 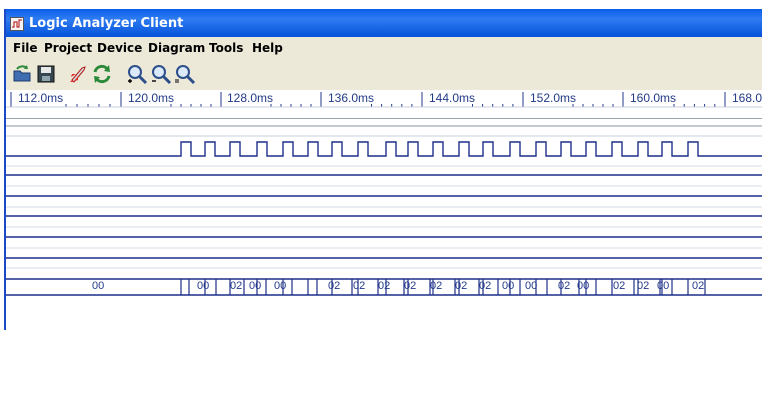 I want to click on ruler-label: 144.0ms, so click(x=452, y=98).